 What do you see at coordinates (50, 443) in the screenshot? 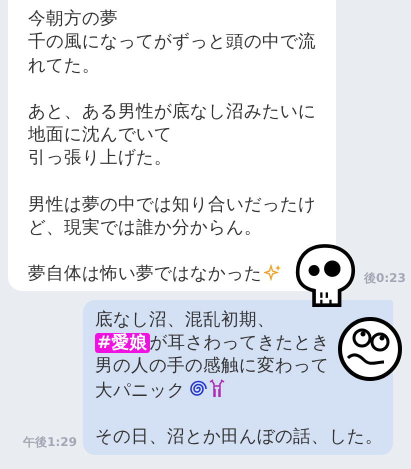
I see `message-time: 午後1:29` at bounding box center [50, 443].